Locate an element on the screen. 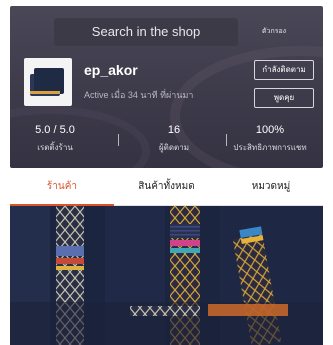  shop-tabs: ร้านค้า สินค้าทั้งหมด หมวดหมู่ is located at coordinates (166, 187).